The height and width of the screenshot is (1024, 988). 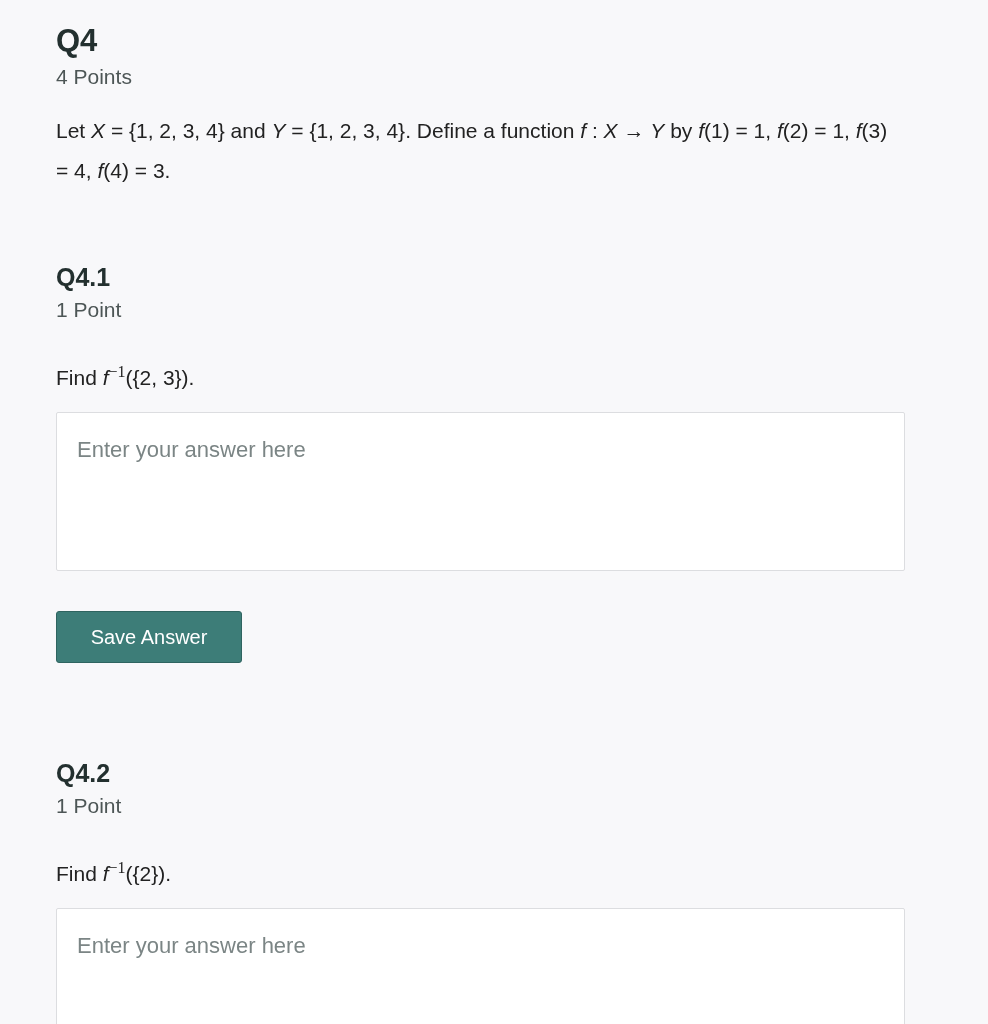 What do you see at coordinates (149, 637) in the screenshot?
I see `save-answer-button: Save Answer` at bounding box center [149, 637].